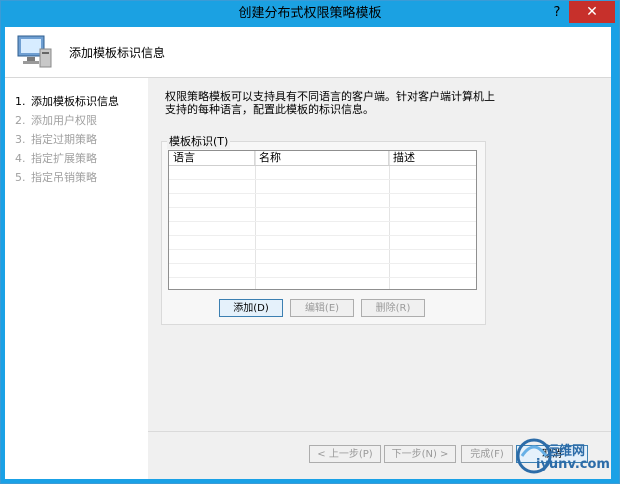 The width and height of the screenshot is (620, 484). What do you see at coordinates (557, 13) in the screenshot?
I see `help-button: ?` at bounding box center [557, 13].